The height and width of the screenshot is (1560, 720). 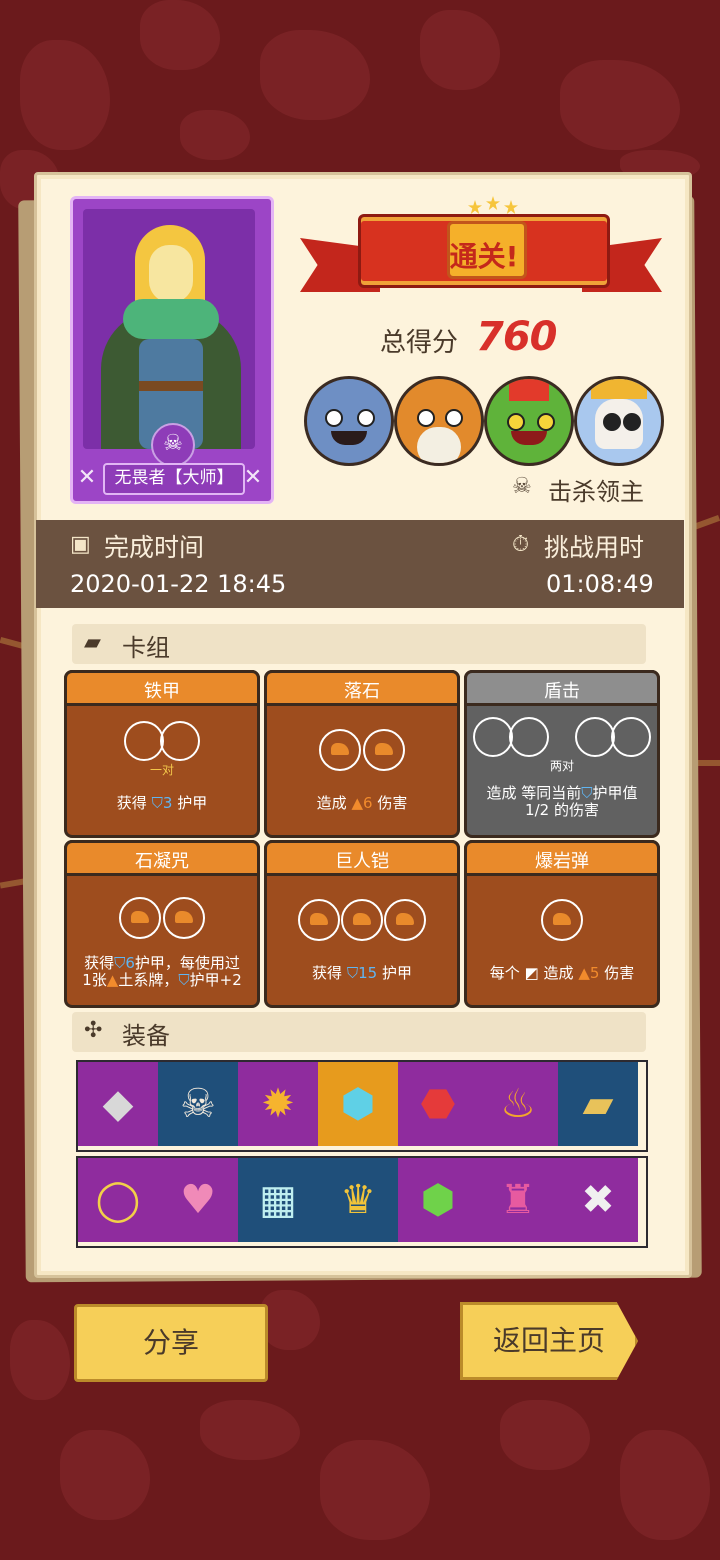 I want to click on hero-portrait, so click(x=169, y=329).